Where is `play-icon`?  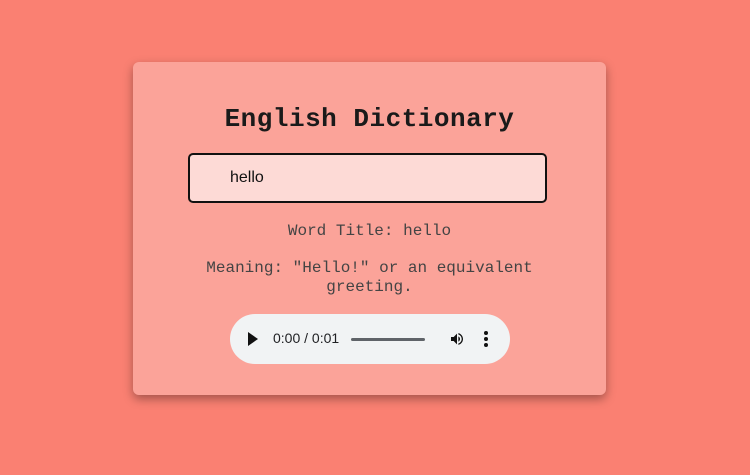
play-icon is located at coordinates (253, 339).